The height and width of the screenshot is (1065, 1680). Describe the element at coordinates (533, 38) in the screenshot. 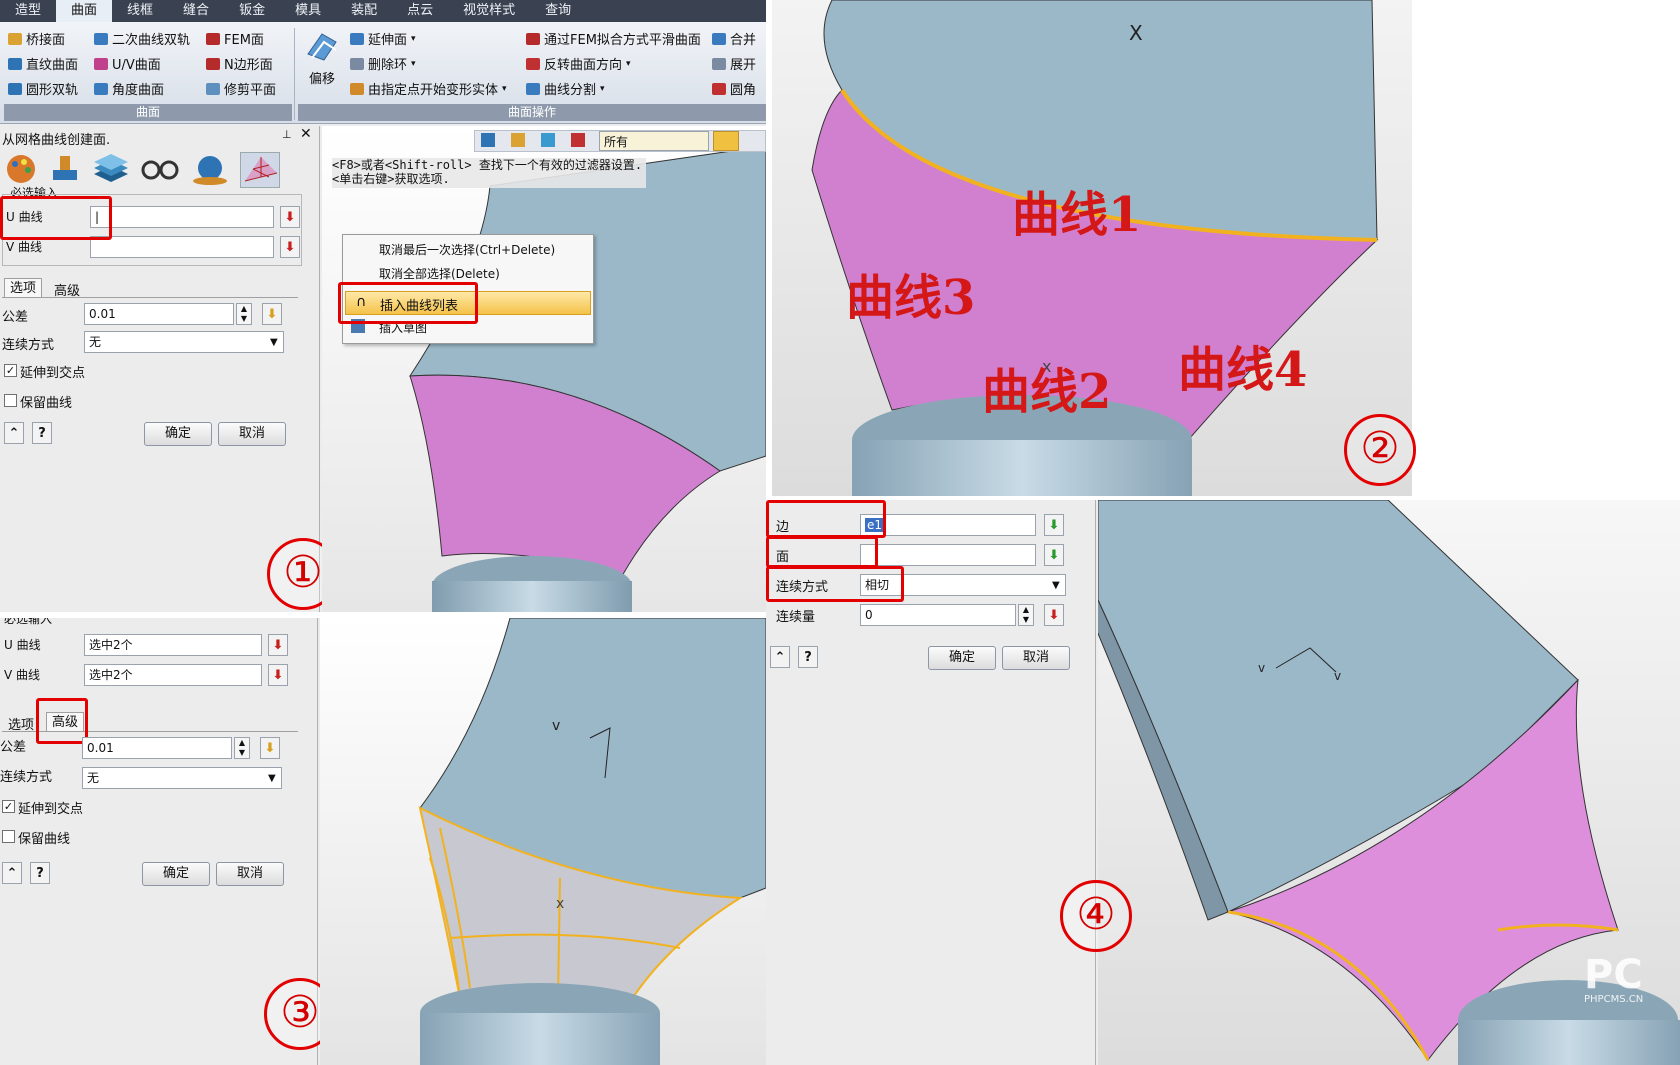

I see `fem-smooth-icon` at that location.